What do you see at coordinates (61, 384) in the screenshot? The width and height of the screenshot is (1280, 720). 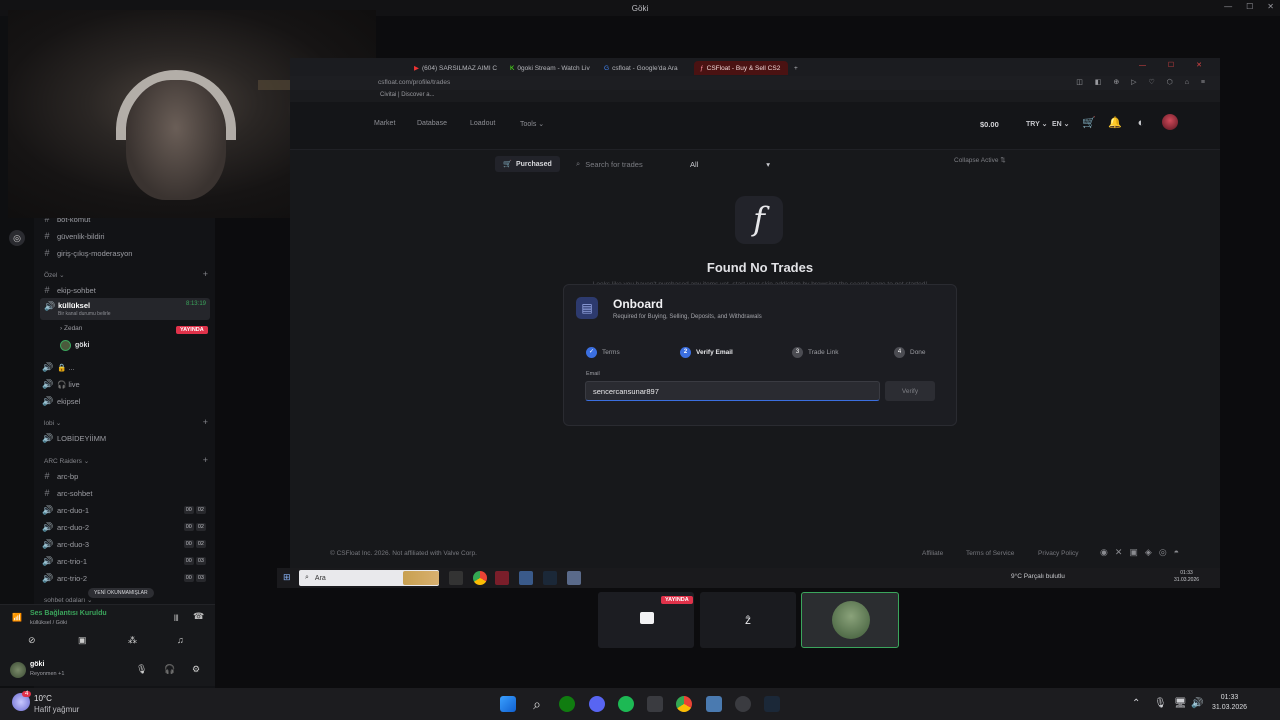 I see `channel-live: 🔊 🎧 live` at bounding box center [61, 384].